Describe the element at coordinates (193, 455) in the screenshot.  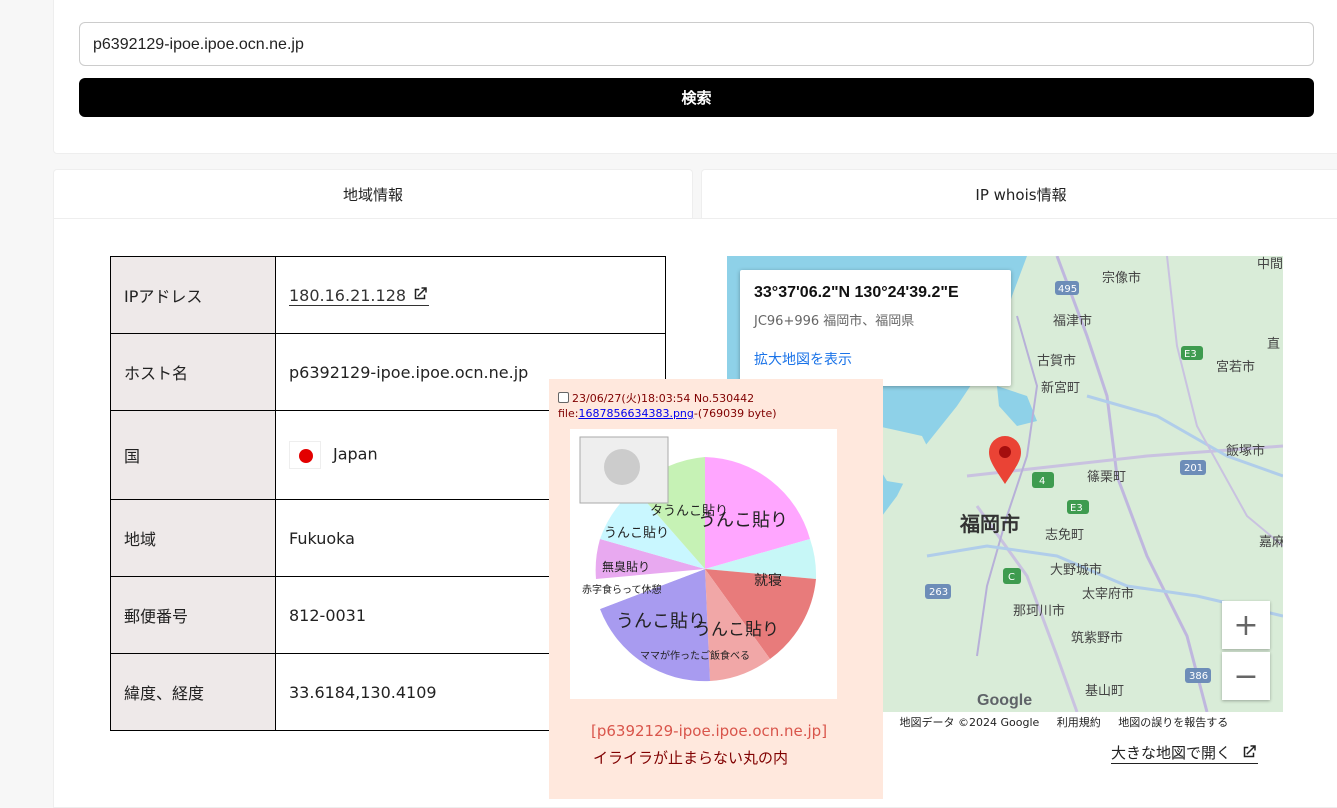
I see `row-label: 国` at that location.